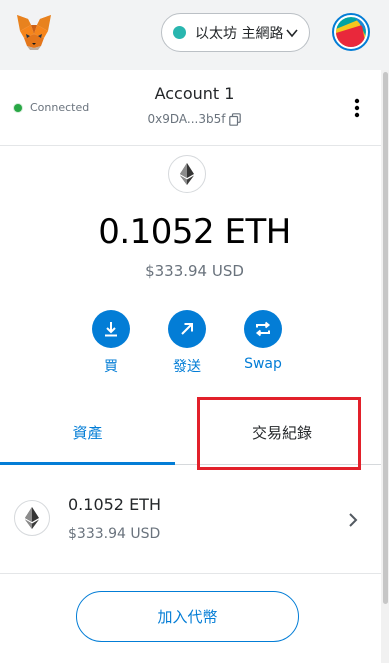 The height and width of the screenshot is (663, 389). I want to click on fiat-balance: $333.94 USD, so click(194, 271).